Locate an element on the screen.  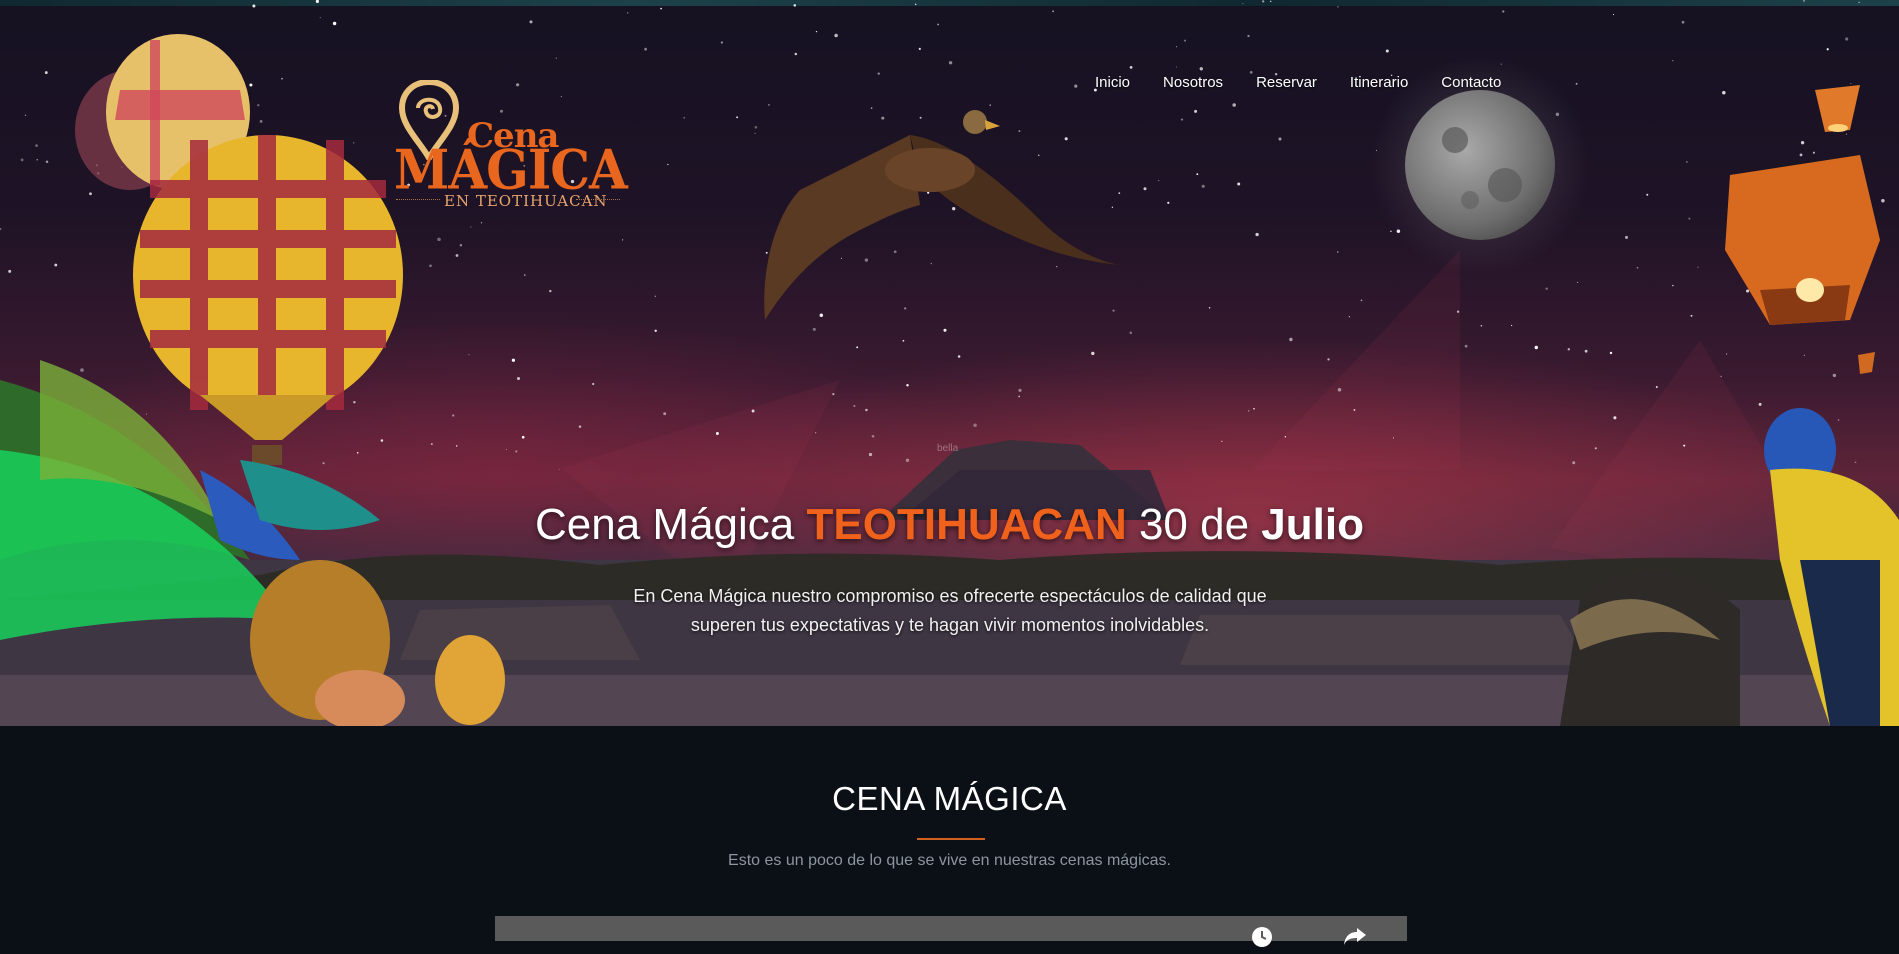
nav-item-reservar: Reservar is located at coordinates (1286, 82).